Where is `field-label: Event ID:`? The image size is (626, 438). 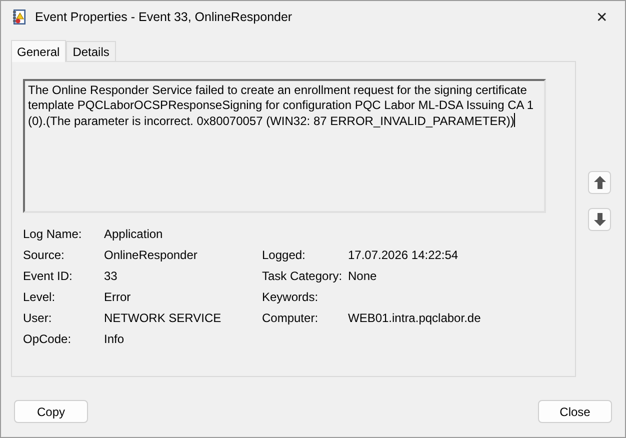
field-label: Event ID: is located at coordinates (48, 277).